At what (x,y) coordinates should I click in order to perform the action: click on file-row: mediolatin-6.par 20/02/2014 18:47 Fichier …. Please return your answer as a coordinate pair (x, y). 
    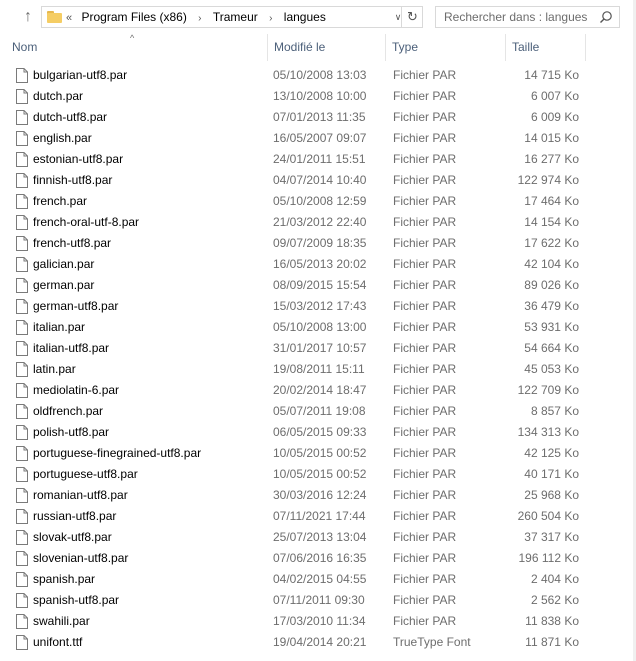
    Looking at the image, I should click on (318, 390).